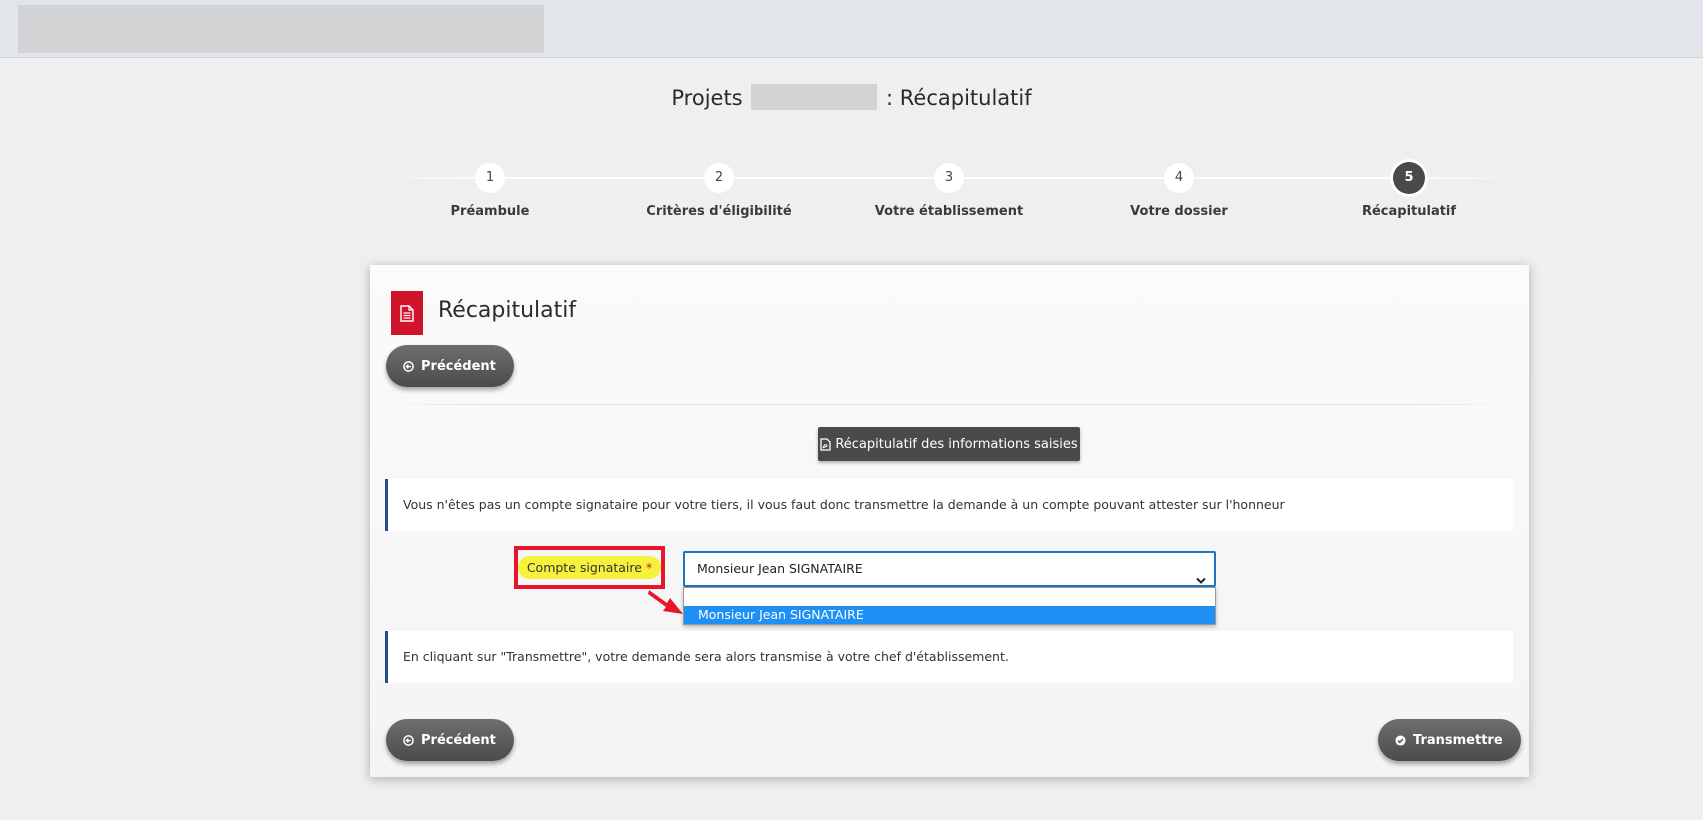  What do you see at coordinates (1400, 740) in the screenshot?
I see `check-circle-icon` at bounding box center [1400, 740].